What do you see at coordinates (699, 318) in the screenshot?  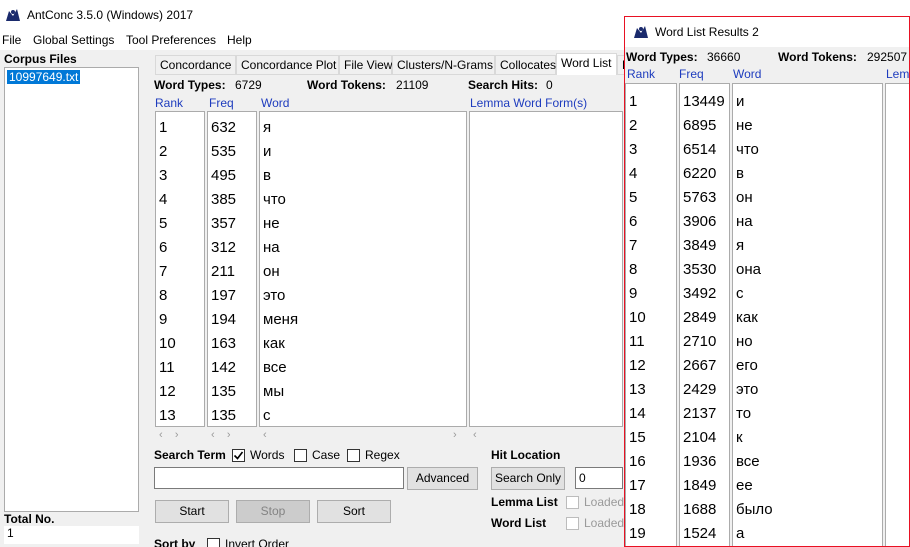 I see `results-freq-cell: 2849` at bounding box center [699, 318].